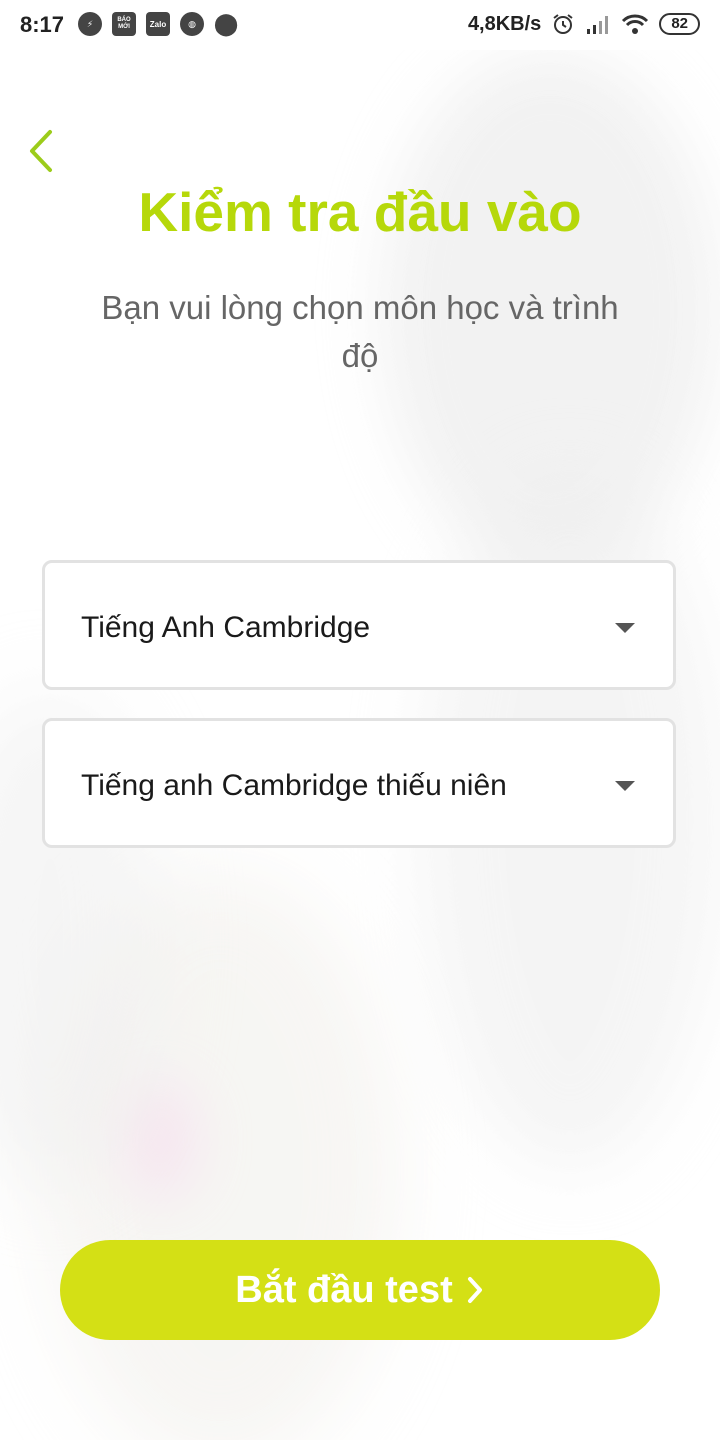 The image size is (720, 1440). I want to click on globe-icon: ◍, so click(192, 24).